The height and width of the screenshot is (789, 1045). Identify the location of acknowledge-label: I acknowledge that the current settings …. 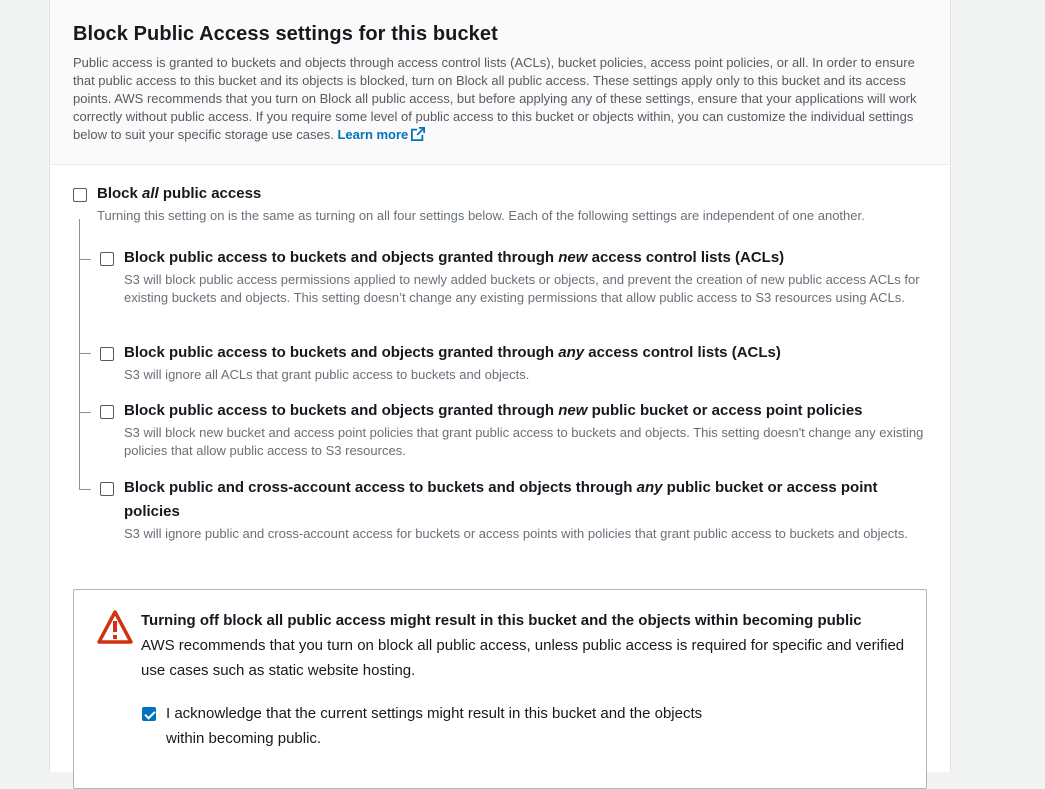
(434, 726).